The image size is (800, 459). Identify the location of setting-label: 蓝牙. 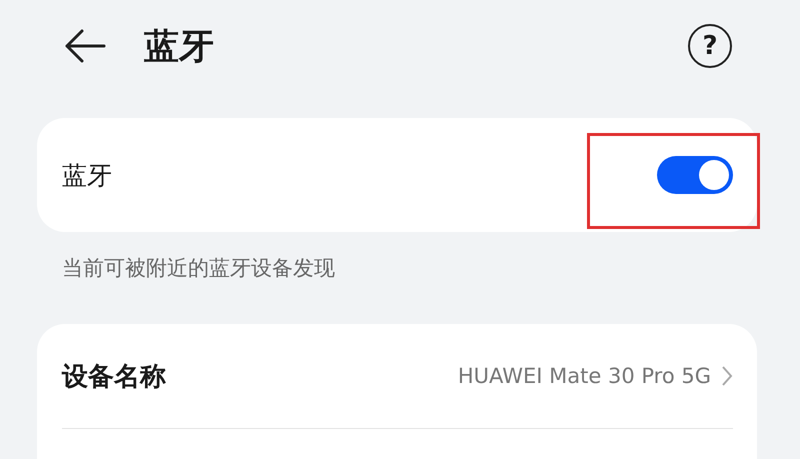
(87, 176).